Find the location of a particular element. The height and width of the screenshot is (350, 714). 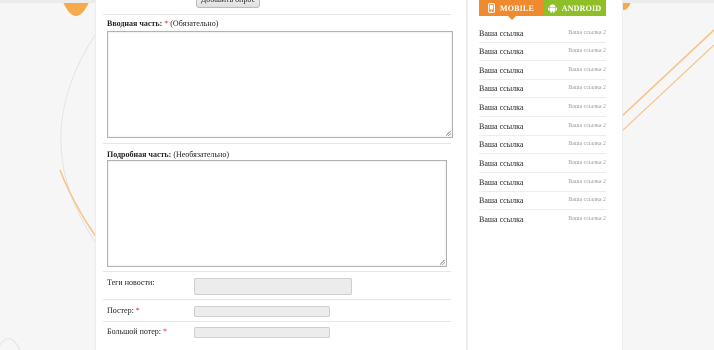

active-tab-pointer is located at coordinates (512, 18).